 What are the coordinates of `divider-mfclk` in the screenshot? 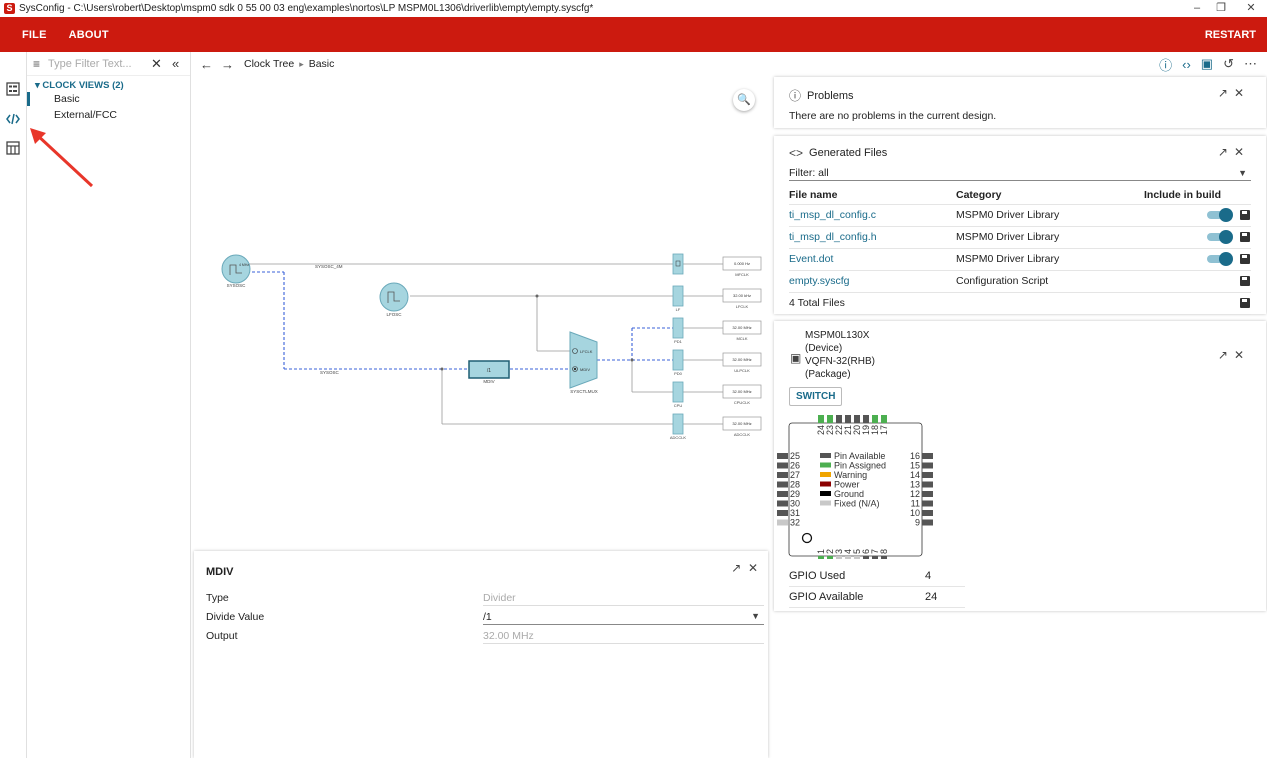 It's located at (678, 264).